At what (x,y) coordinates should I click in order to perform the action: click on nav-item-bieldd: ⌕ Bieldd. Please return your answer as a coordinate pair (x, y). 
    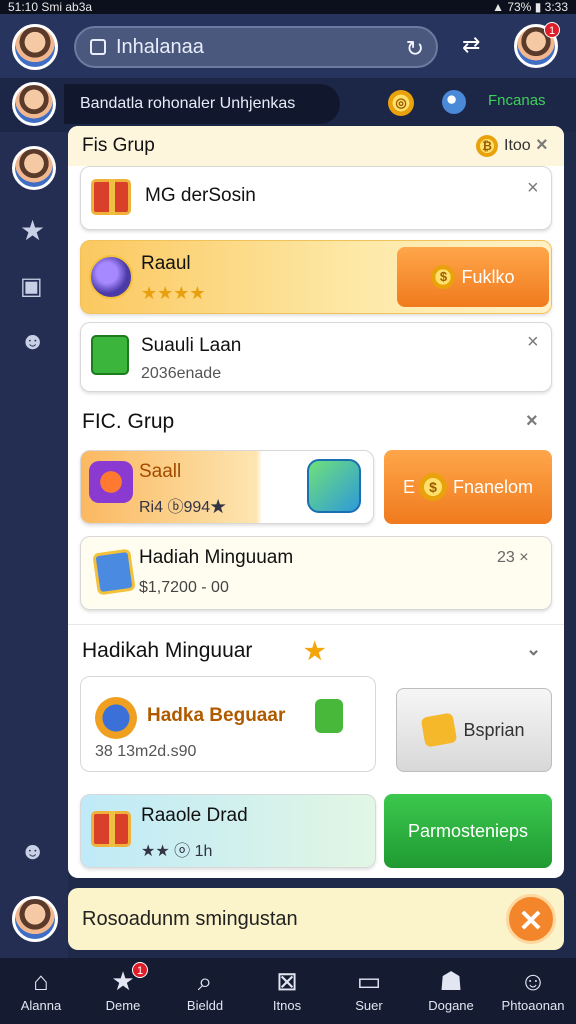
    Looking at the image, I should click on (205, 991).